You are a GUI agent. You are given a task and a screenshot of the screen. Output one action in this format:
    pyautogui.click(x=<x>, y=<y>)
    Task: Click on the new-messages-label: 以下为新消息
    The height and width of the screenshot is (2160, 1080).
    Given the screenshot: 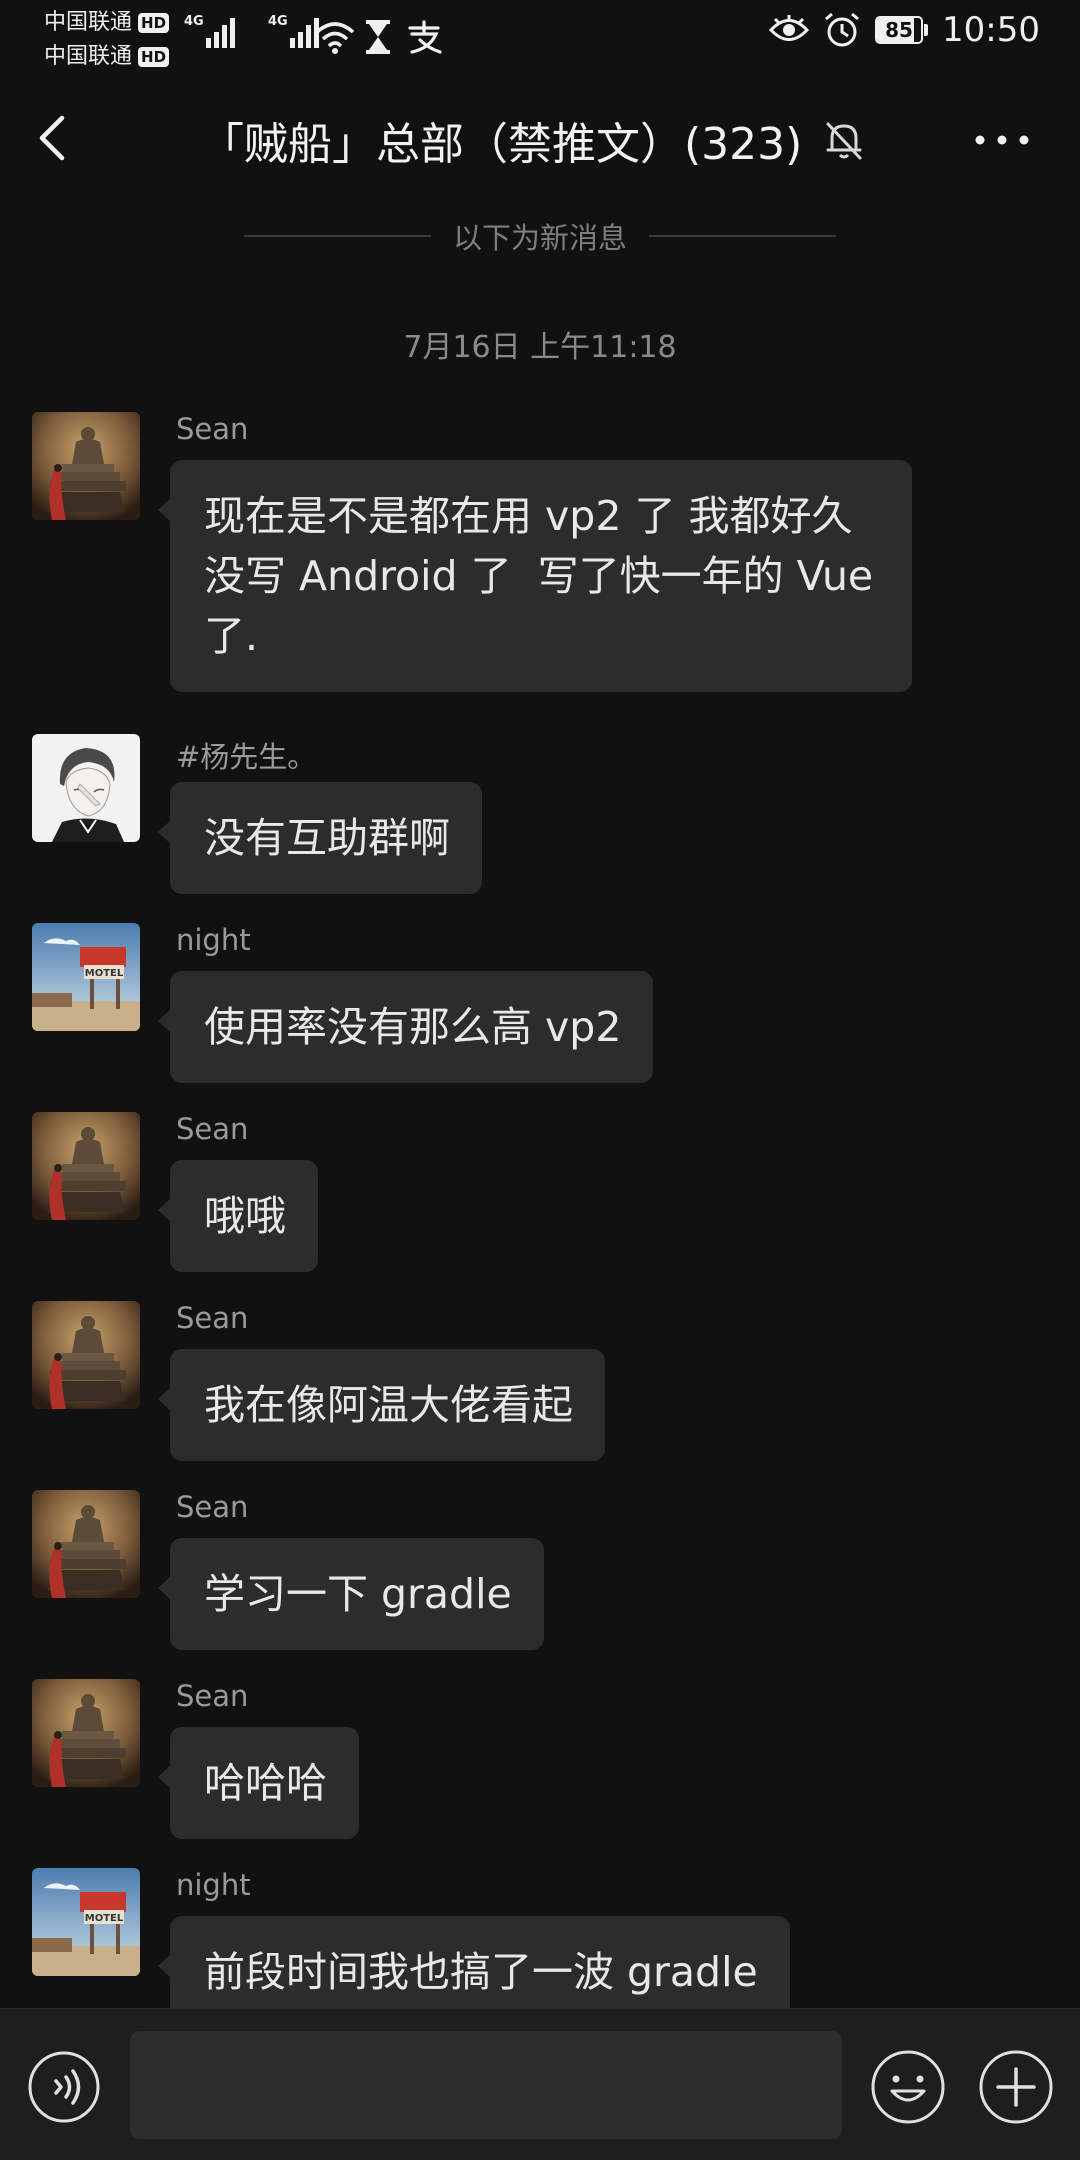 What is the action you would take?
    pyautogui.click(x=540, y=238)
    